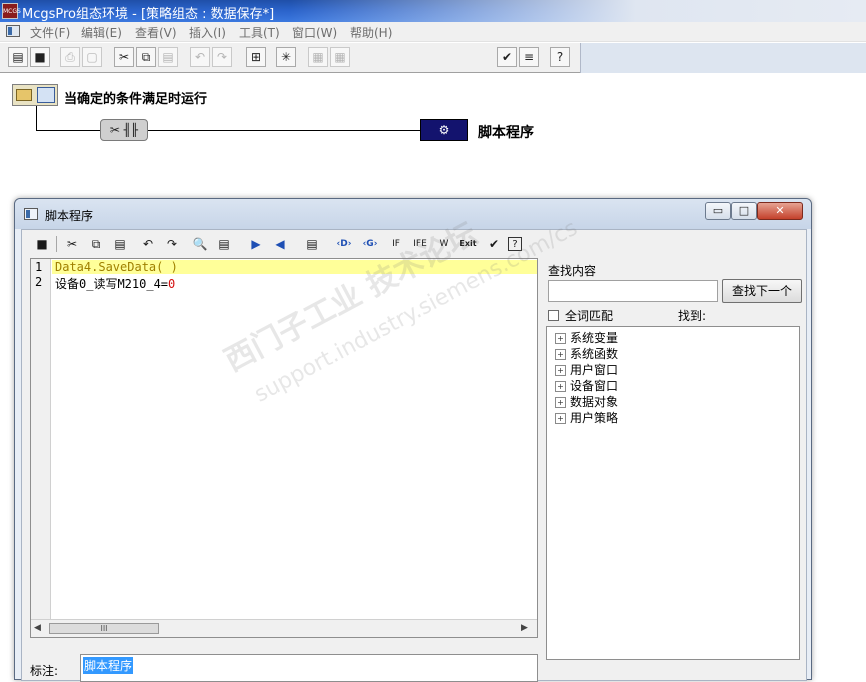 The image size is (866, 682). Describe the element at coordinates (589, 316) in the screenshot. I see `match-whole-word-label: 全词匹配` at that location.